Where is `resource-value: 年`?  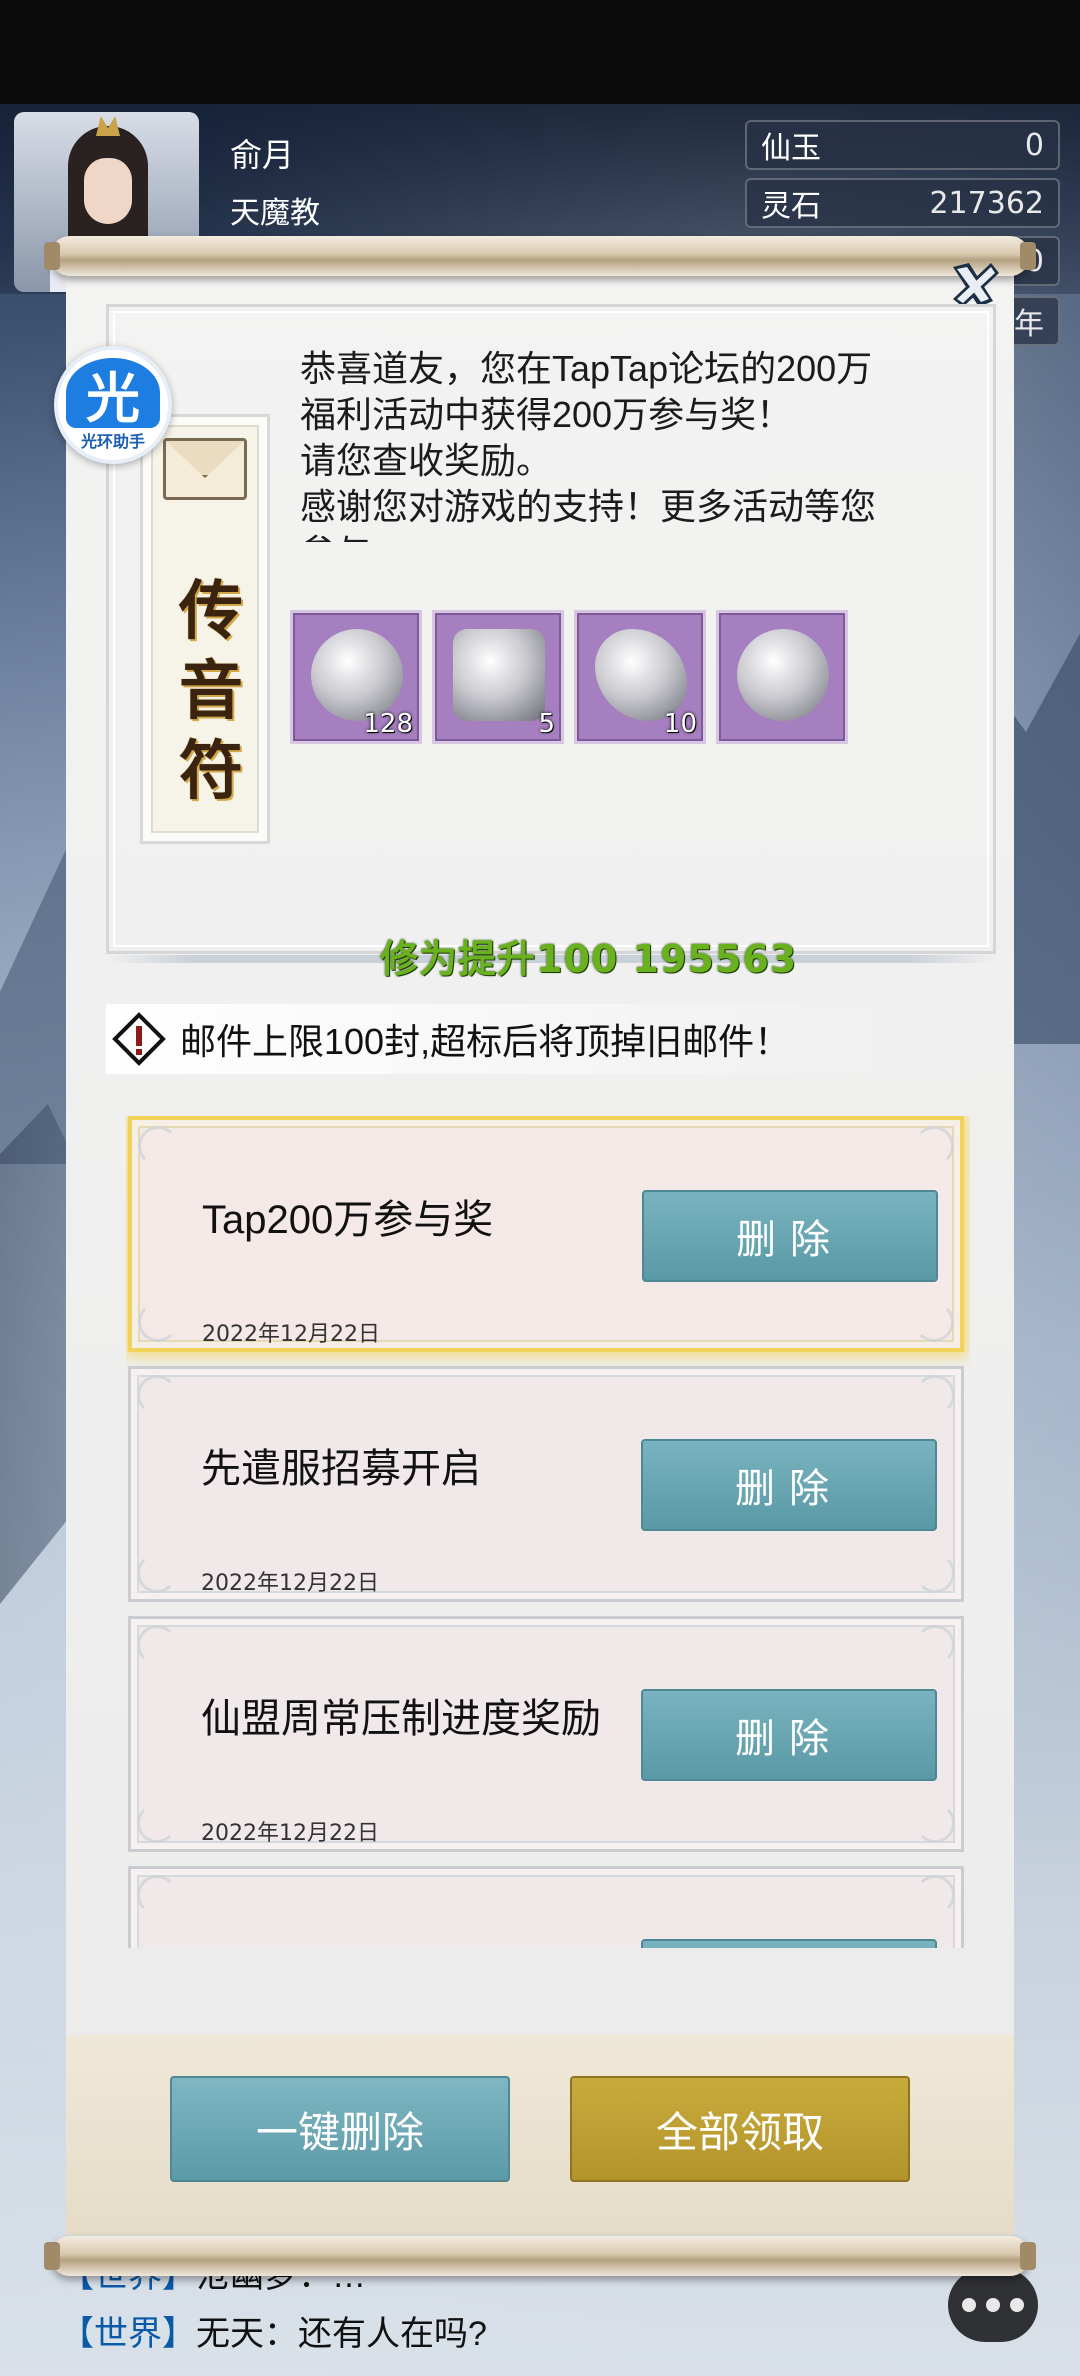 resource-value: 年 is located at coordinates (1029, 324).